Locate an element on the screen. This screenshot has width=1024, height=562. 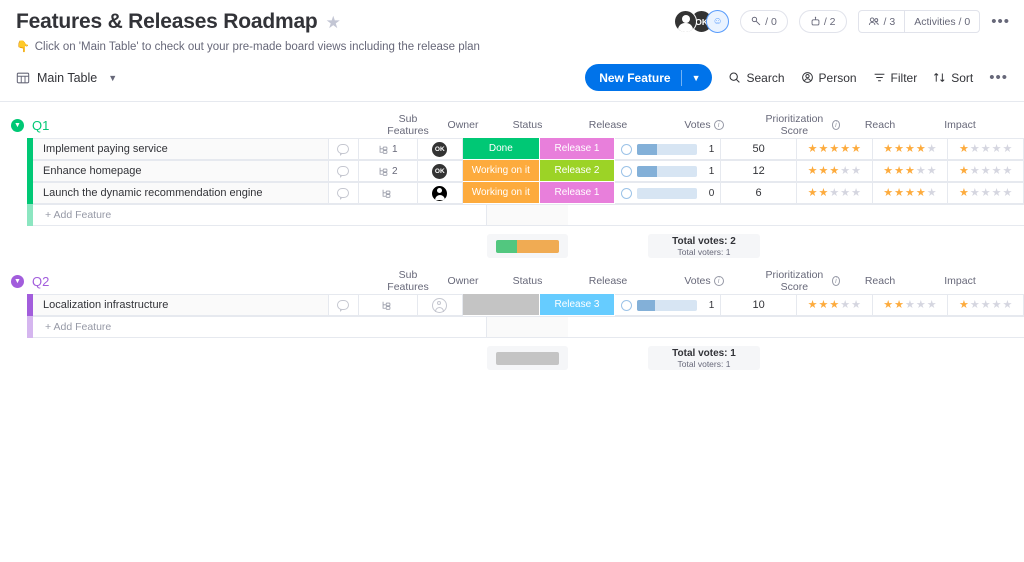
row-name-cell: Implement paying service is located at coordinates (181, 149).